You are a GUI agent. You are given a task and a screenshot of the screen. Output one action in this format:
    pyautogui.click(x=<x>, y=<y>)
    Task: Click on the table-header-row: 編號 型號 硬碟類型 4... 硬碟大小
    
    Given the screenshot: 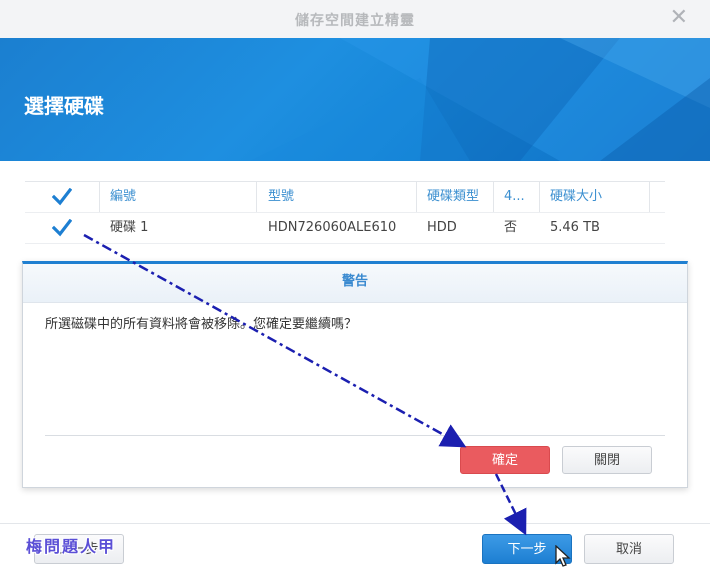 What is the action you would take?
    pyautogui.click(x=345, y=197)
    